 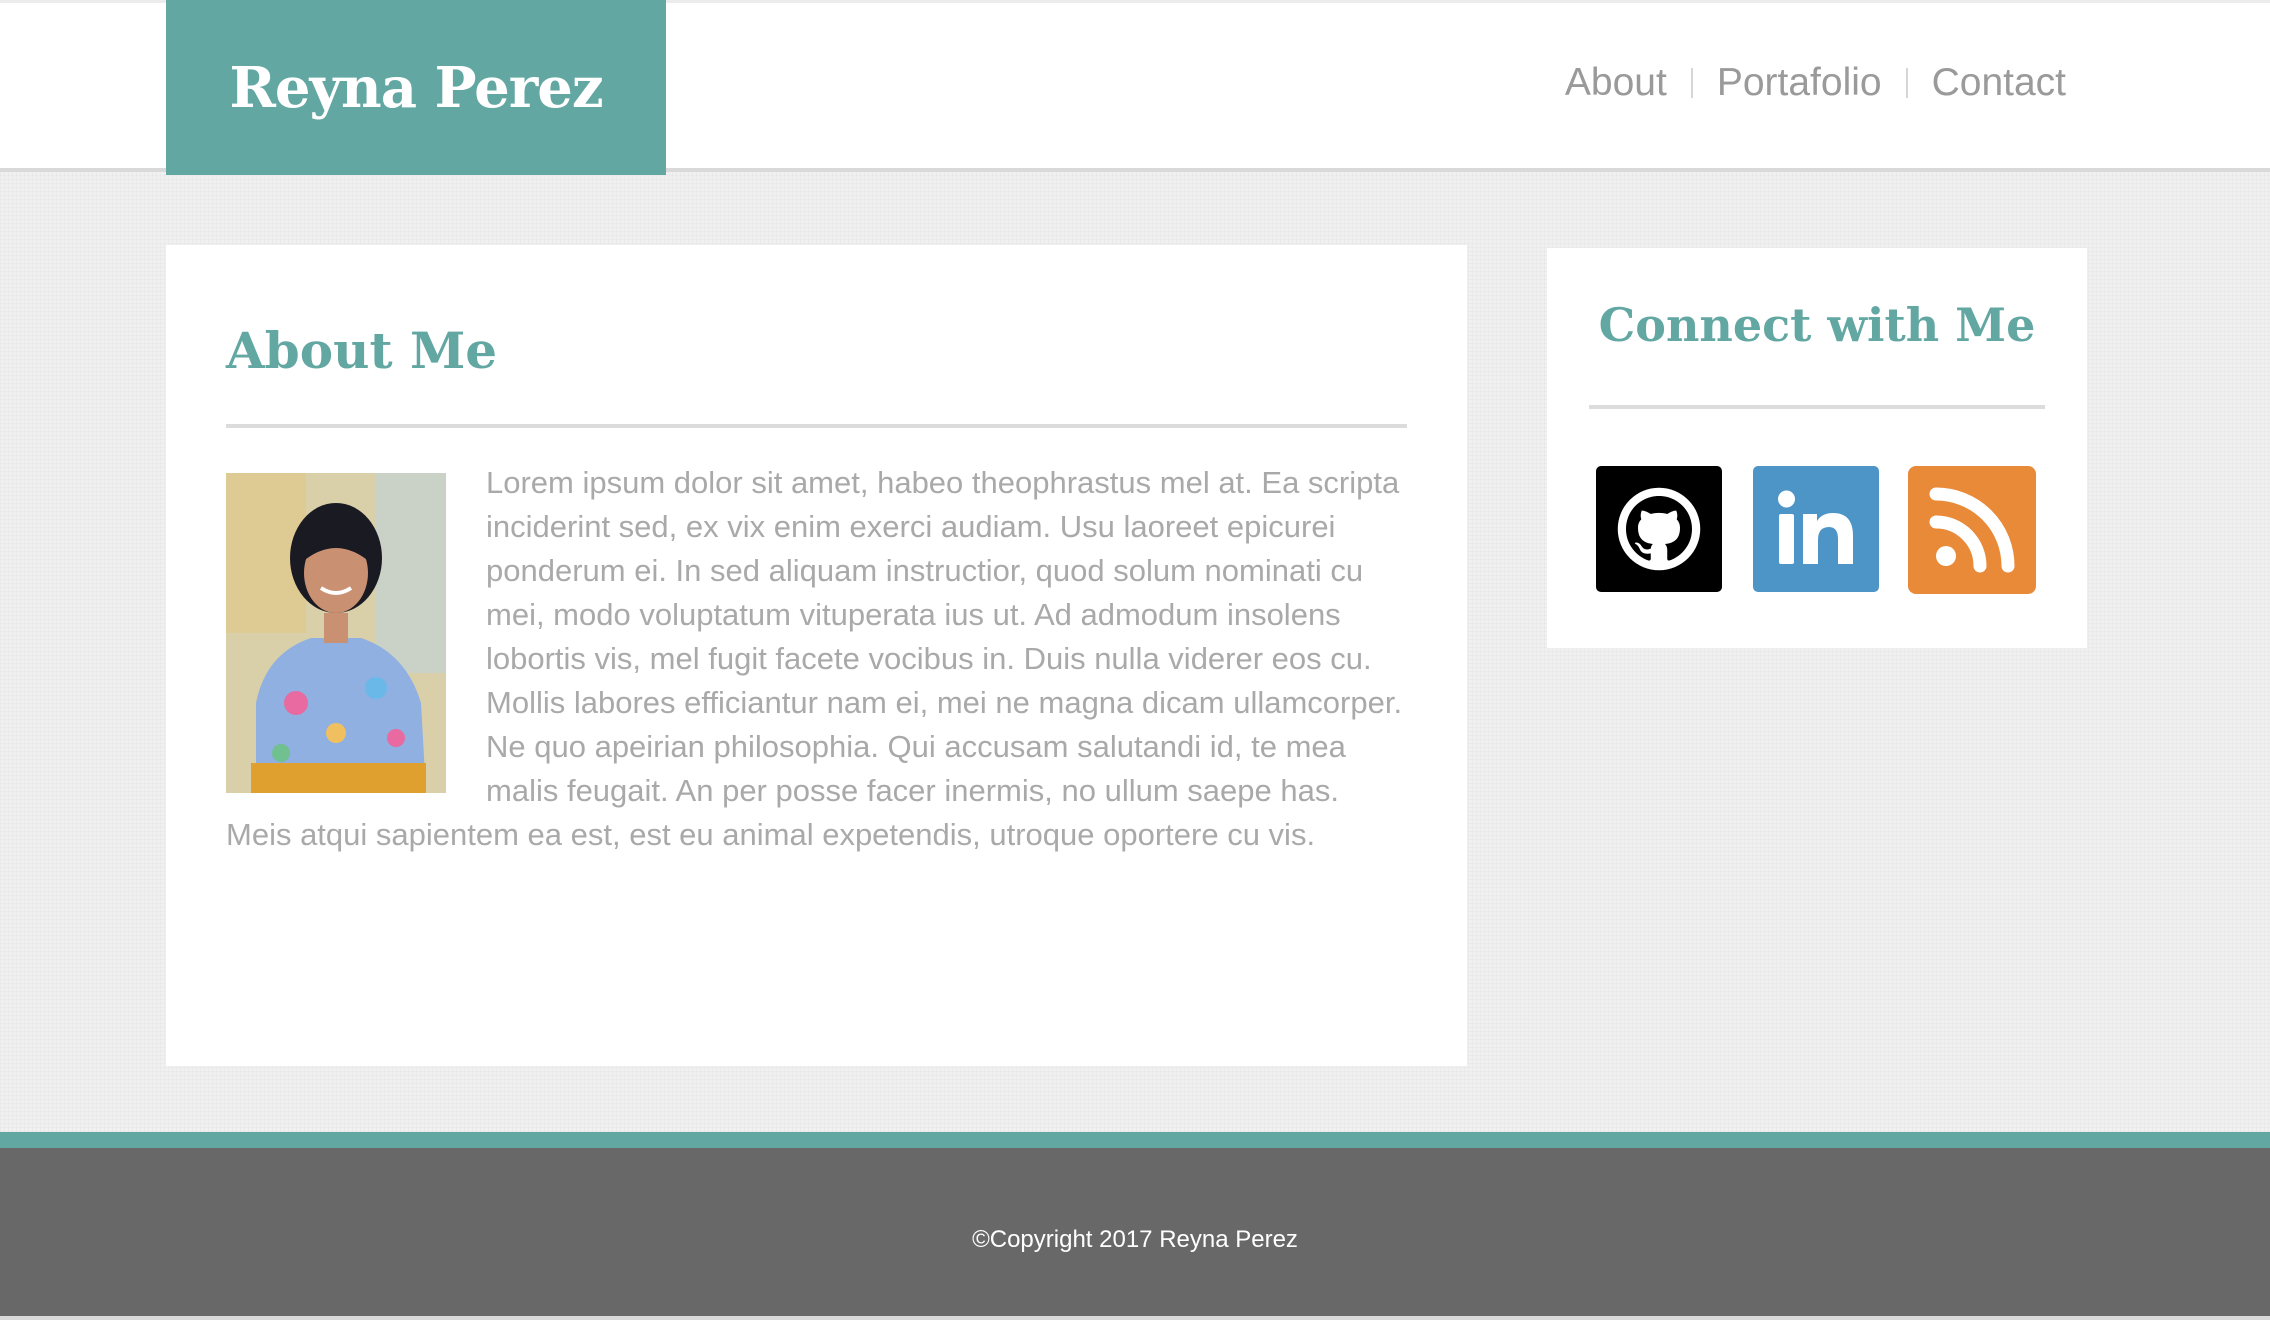 I want to click on main-nav: About Portafolio Contact, so click(x=1815, y=83).